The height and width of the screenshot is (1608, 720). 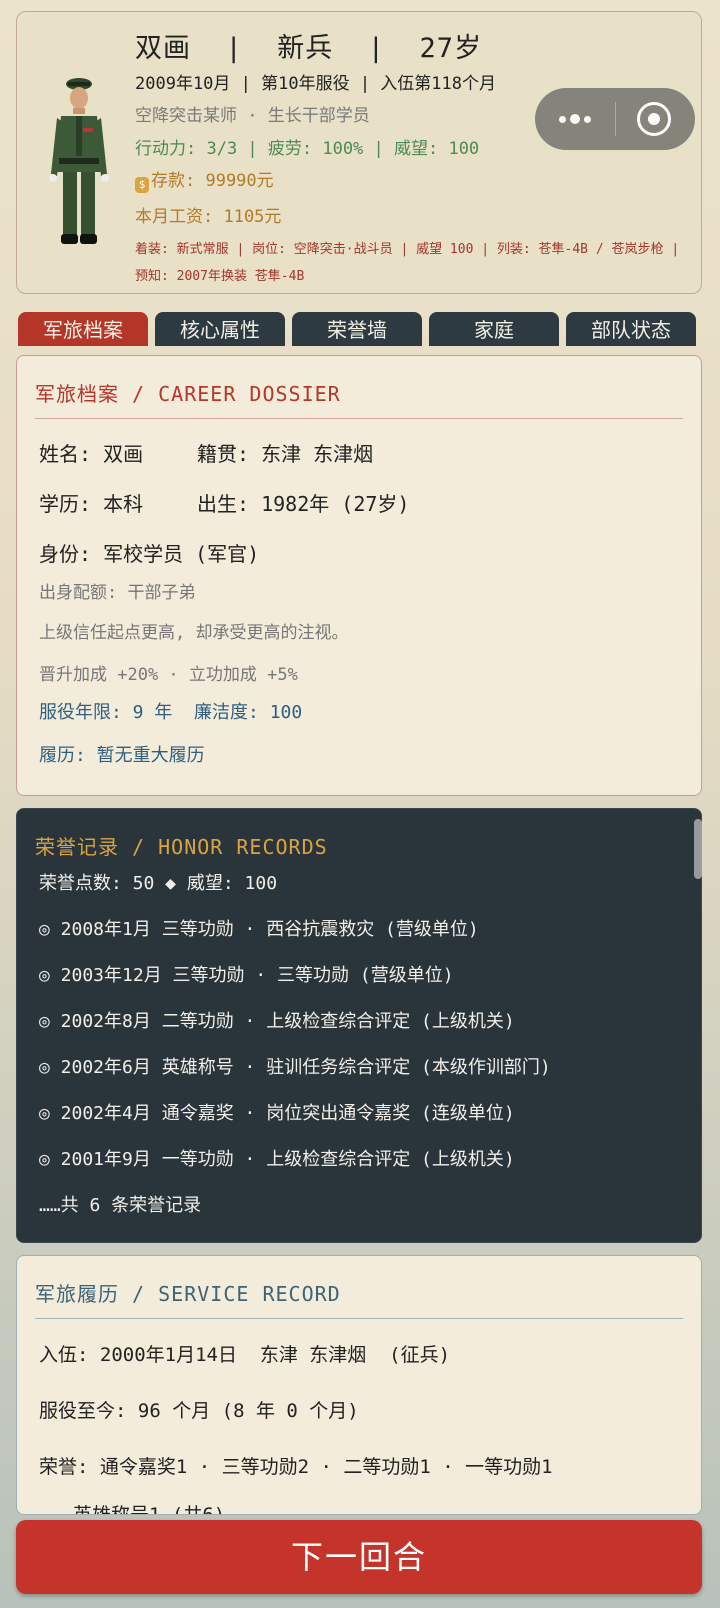 I want to click on profile-money: $ 存款: 99990元, so click(x=204, y=179).